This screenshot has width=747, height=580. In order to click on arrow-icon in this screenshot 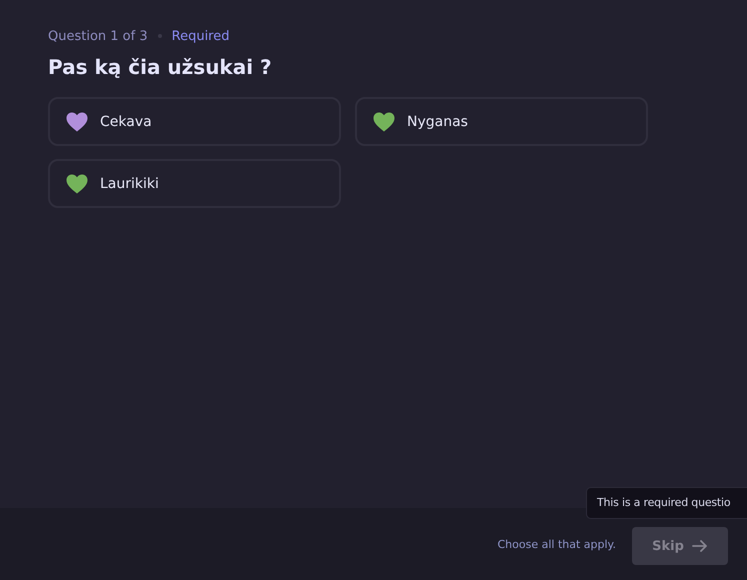, I will do `click(700, 546)`.